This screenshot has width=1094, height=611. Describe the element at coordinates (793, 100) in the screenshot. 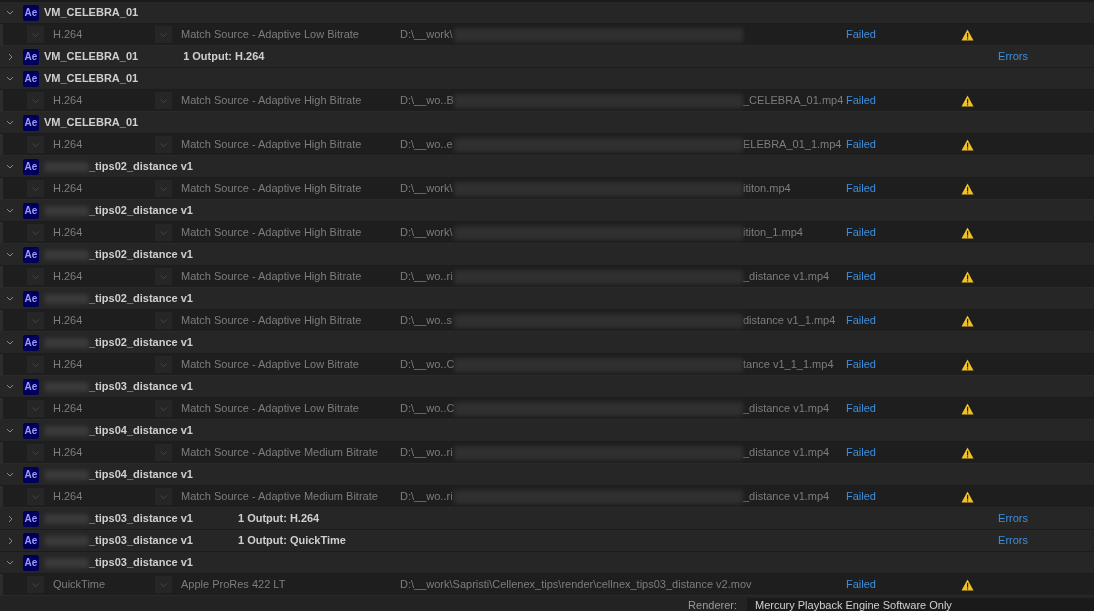

I see `output-path: _CELEBRA_01.mp4` at that location.